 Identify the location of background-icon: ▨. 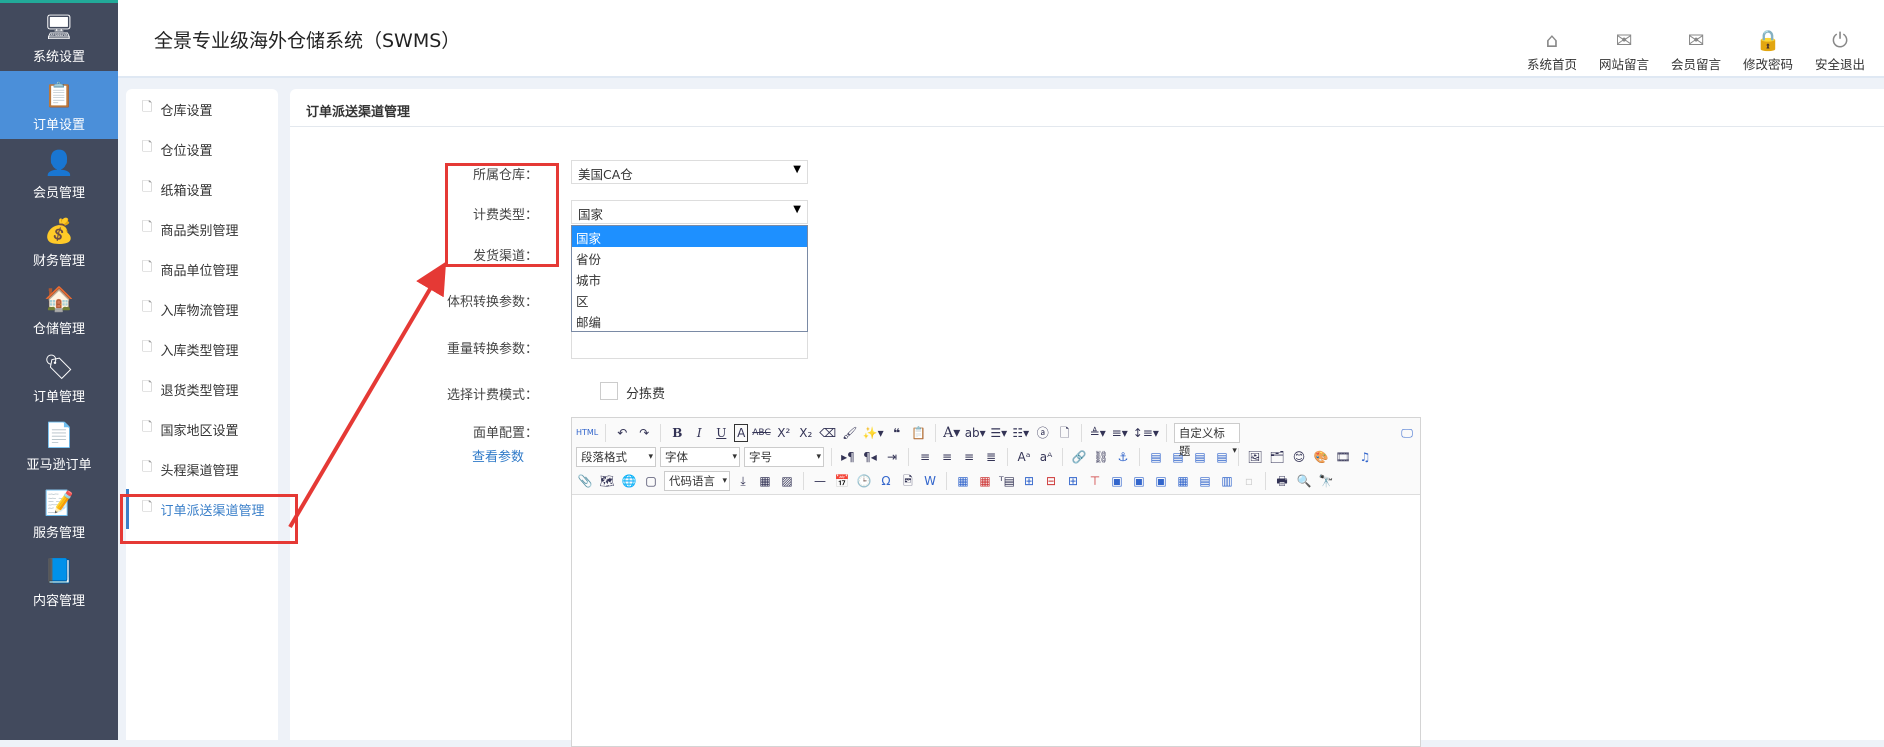
(787, 481).